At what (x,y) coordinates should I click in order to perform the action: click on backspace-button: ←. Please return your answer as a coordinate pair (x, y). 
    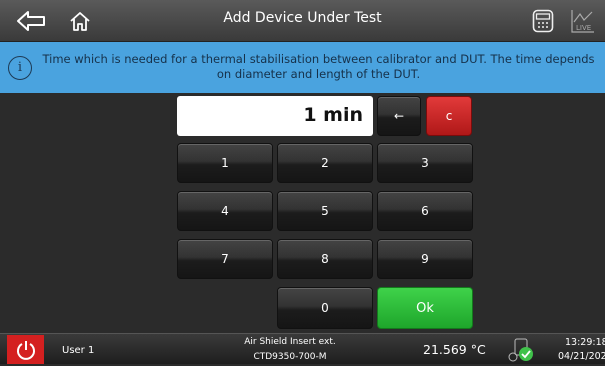
    Looking at the image, I should click on (399, 116).